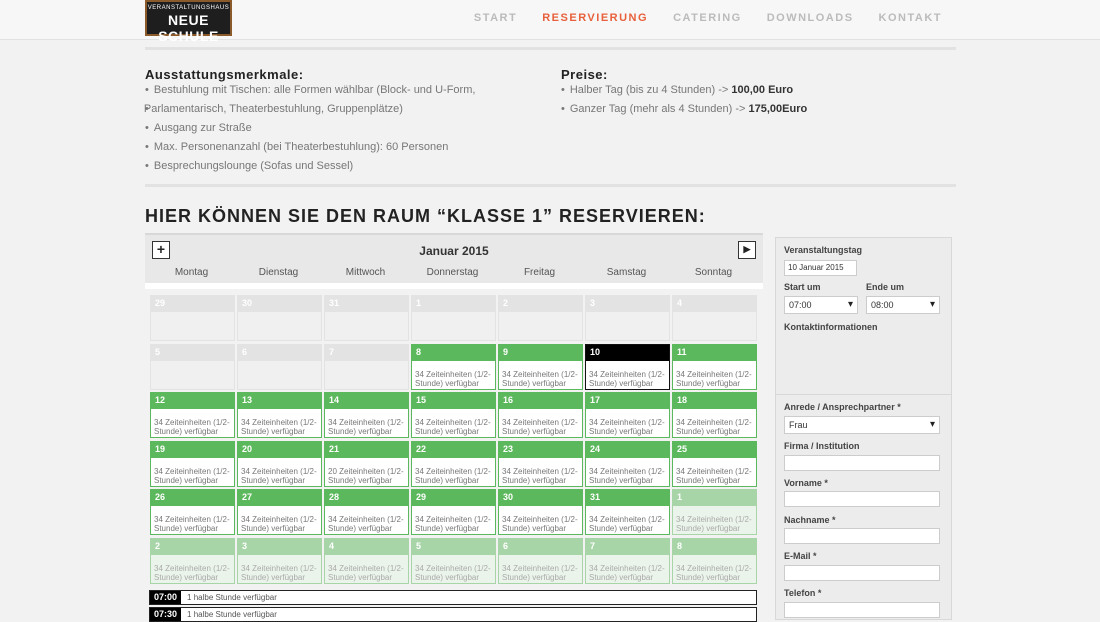  What do you see at coordinates (453, 352) in the screenshot?
I see `calendar-day-number: 8` at bounding box center [453, 352].